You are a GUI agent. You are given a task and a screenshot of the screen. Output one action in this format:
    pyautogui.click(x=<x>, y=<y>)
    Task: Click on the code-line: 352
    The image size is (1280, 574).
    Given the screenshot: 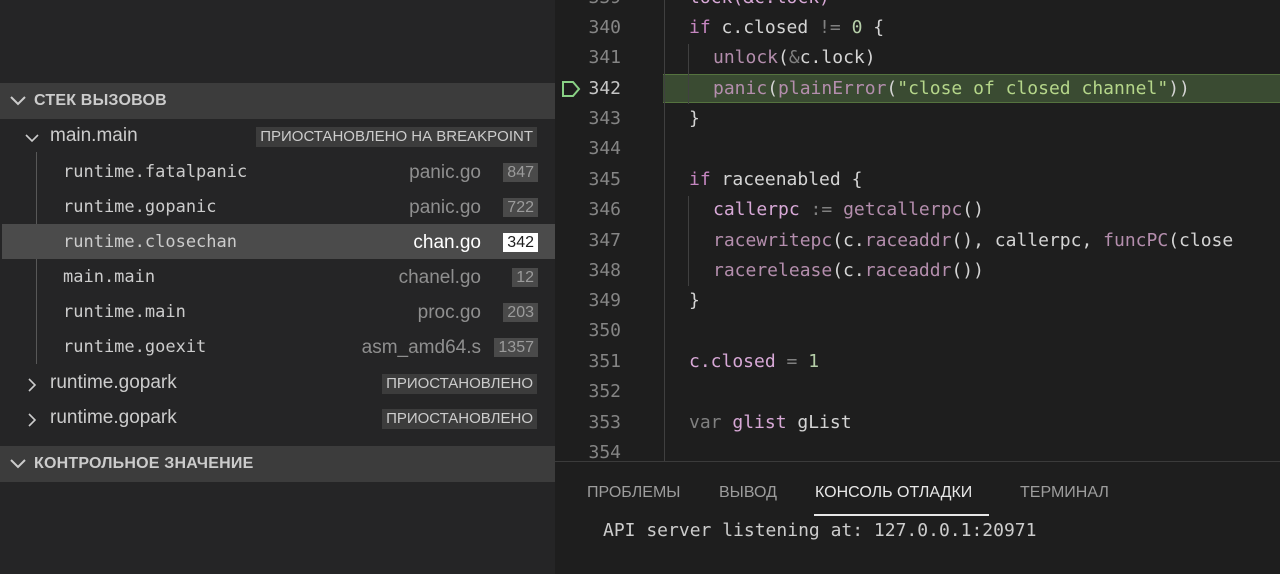 What is the action you would take?
    pyautogui.click(x=917, y=392)
    